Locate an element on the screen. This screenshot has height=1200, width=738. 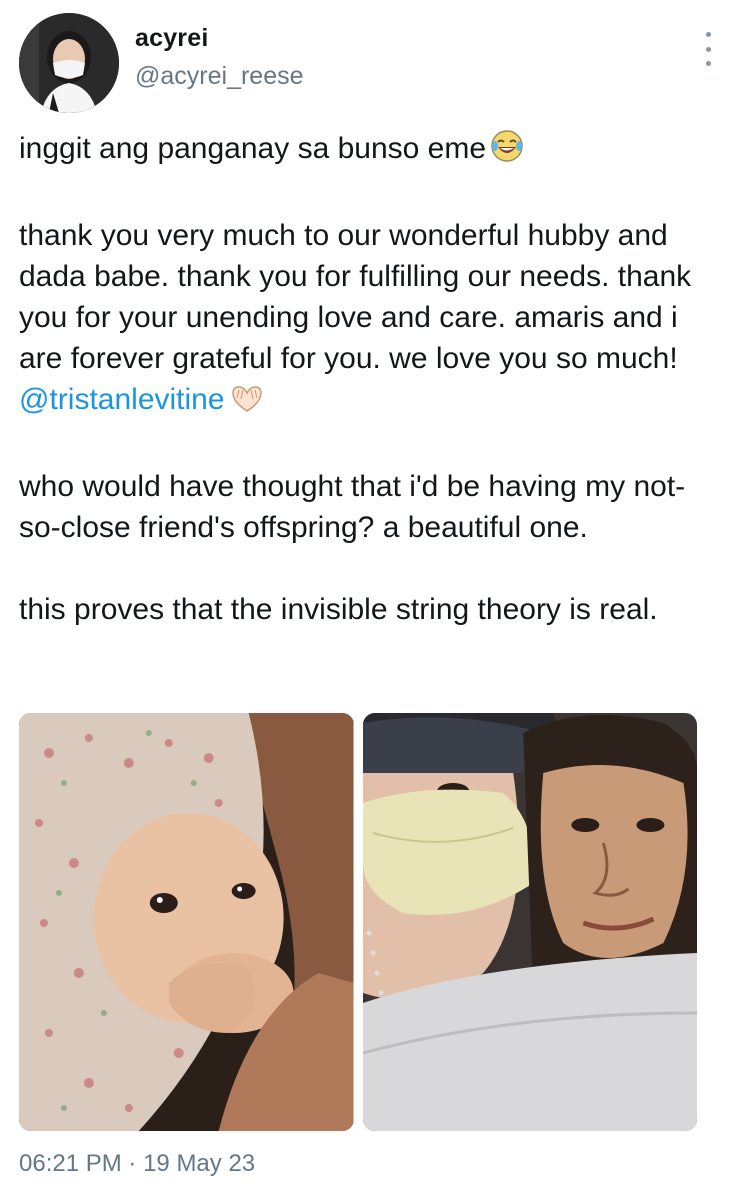
tweet-timestamp: 06:21 PM · 19 May 23 is located at coordinates (137, 1164).